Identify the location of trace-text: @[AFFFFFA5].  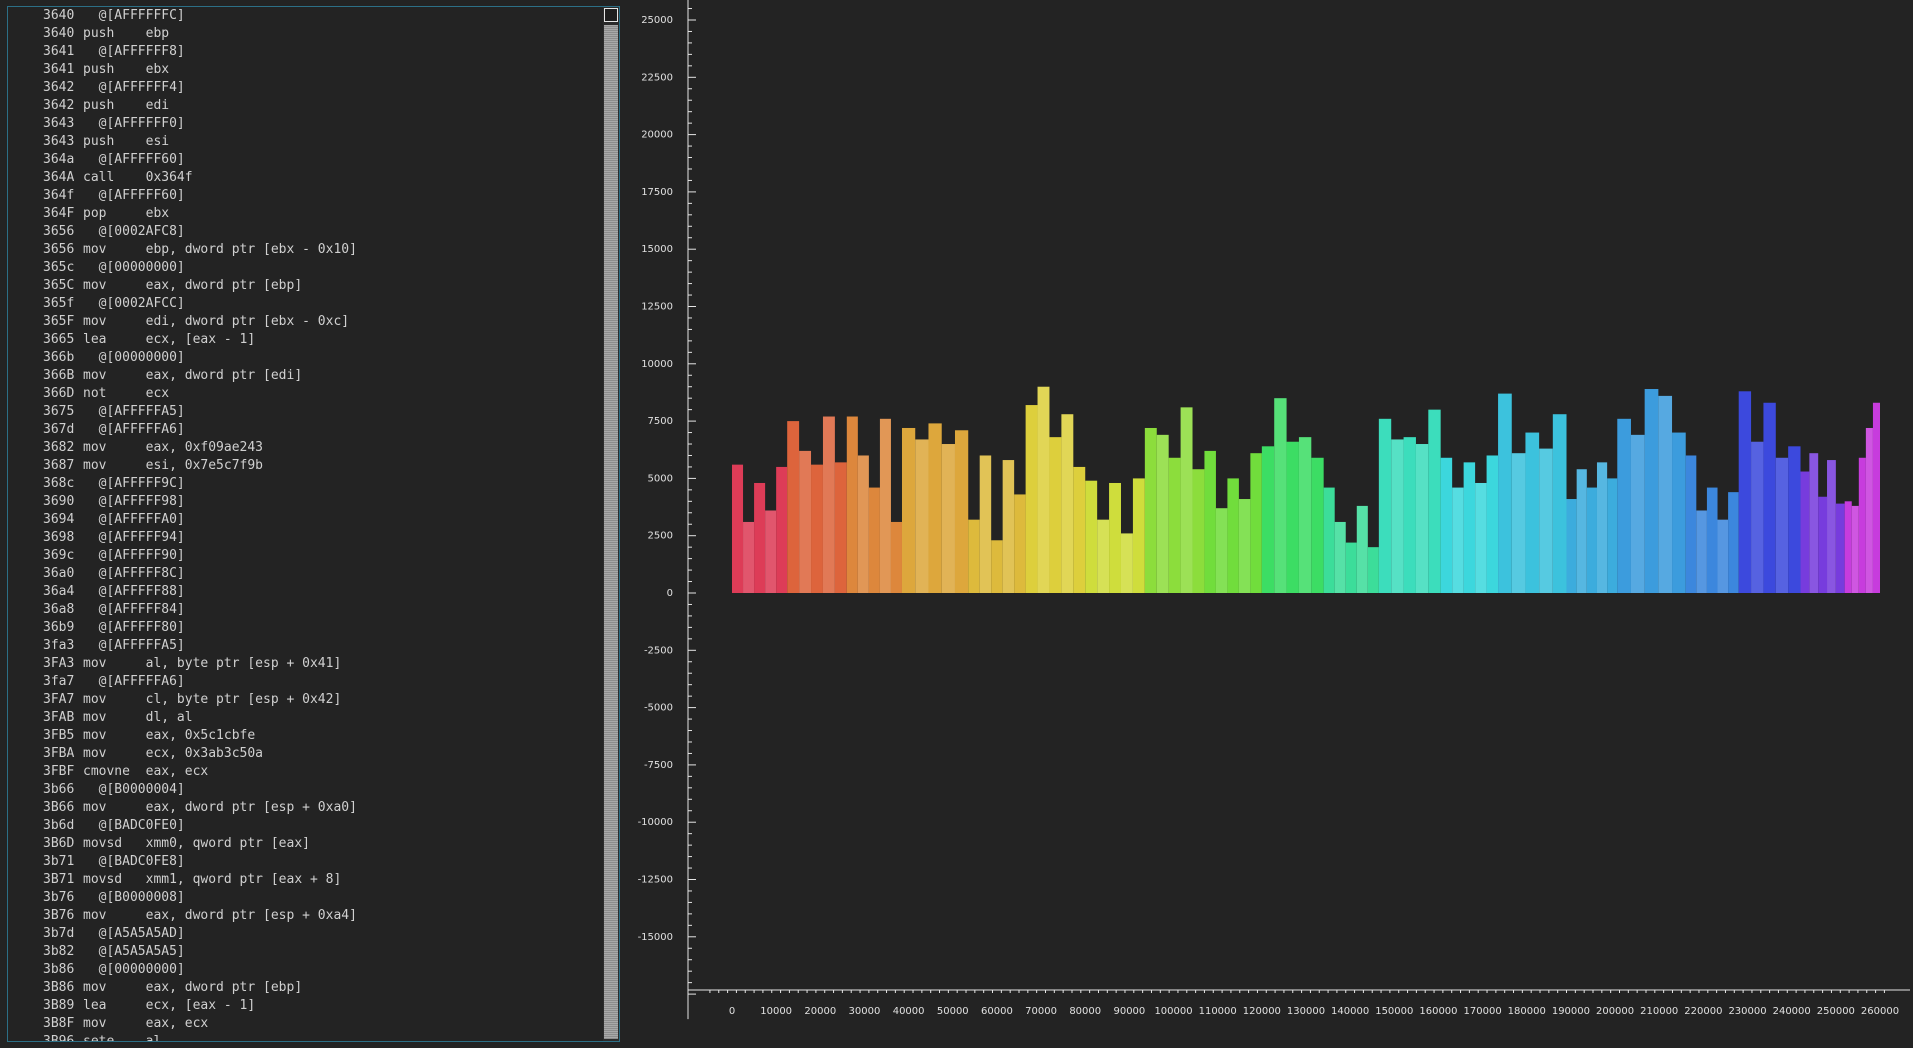
(134, 411).